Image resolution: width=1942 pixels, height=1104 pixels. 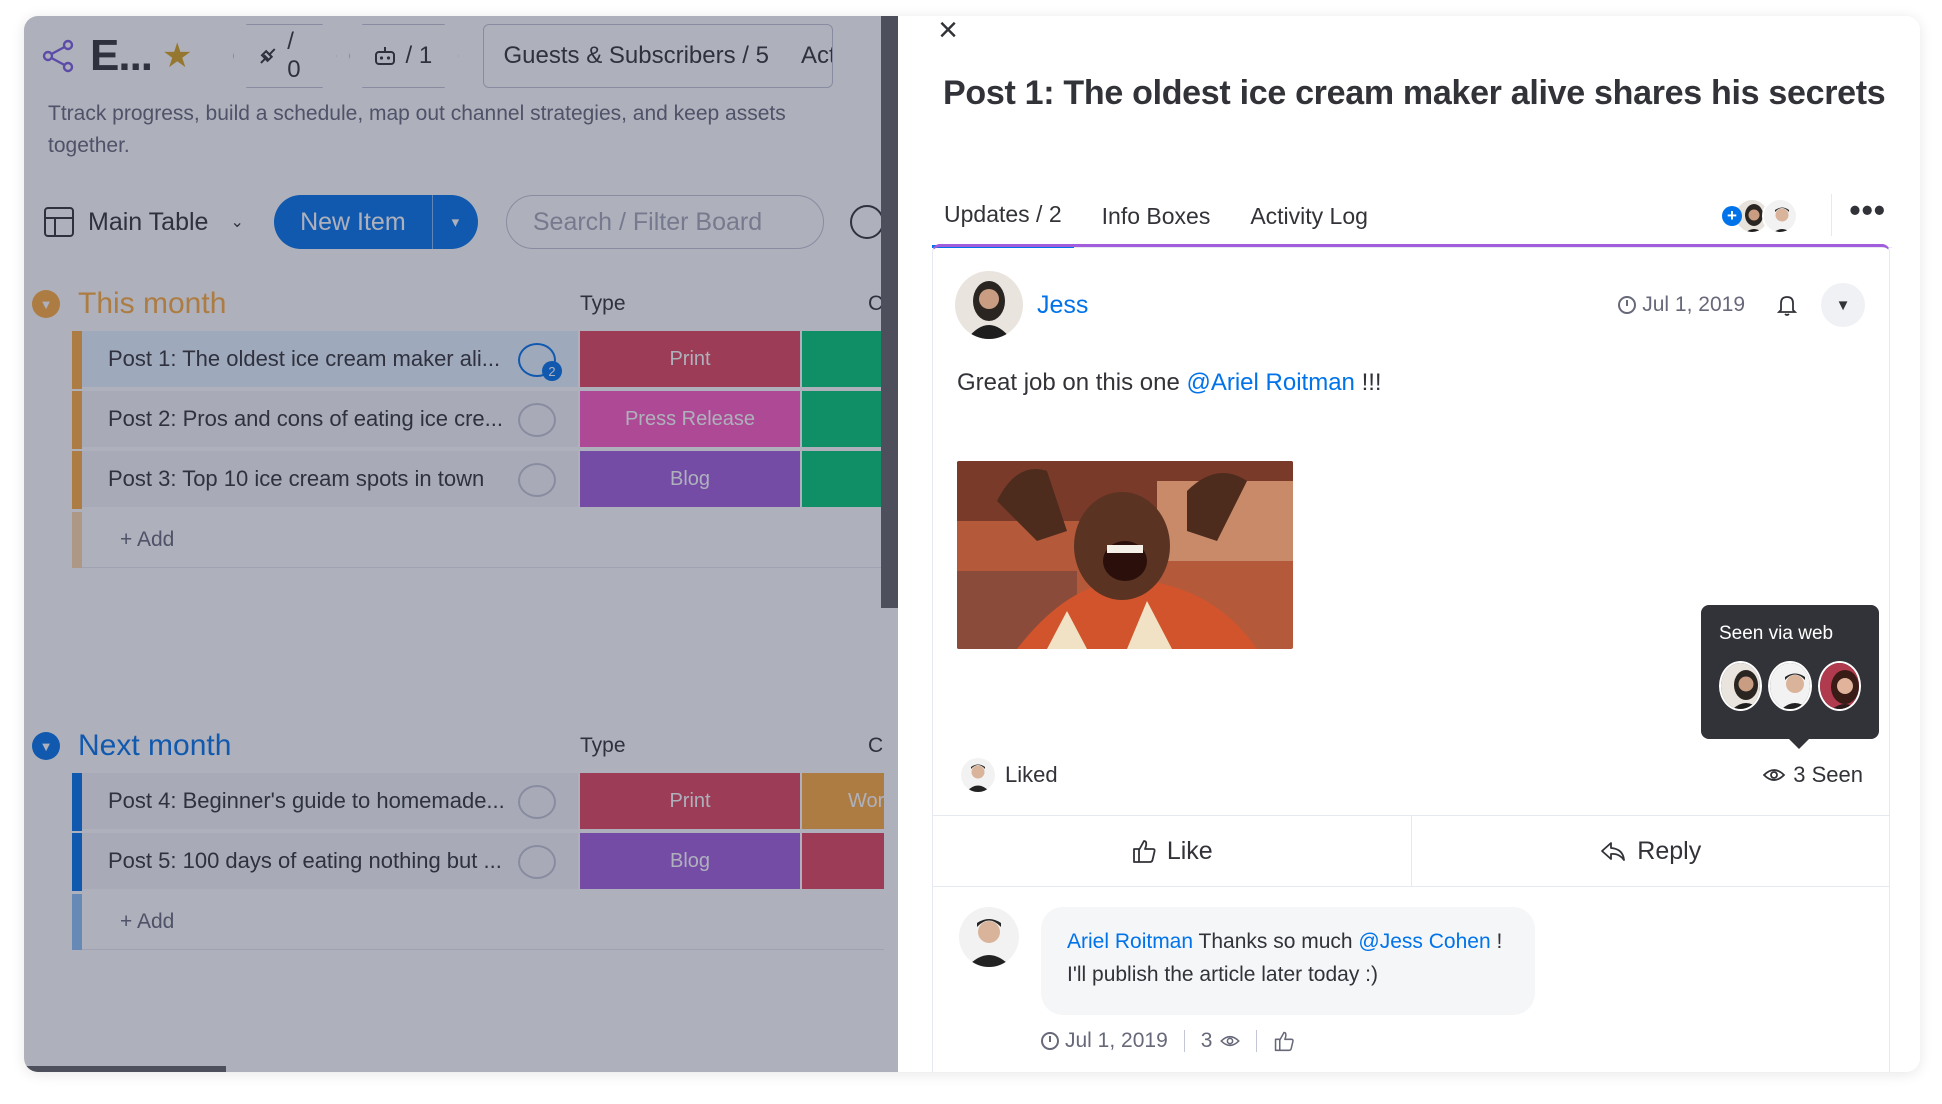 What do you see at coordinates (419, 55) in the screenshot?
I see `automations-count: / 1` at bounding box center [419, 55].